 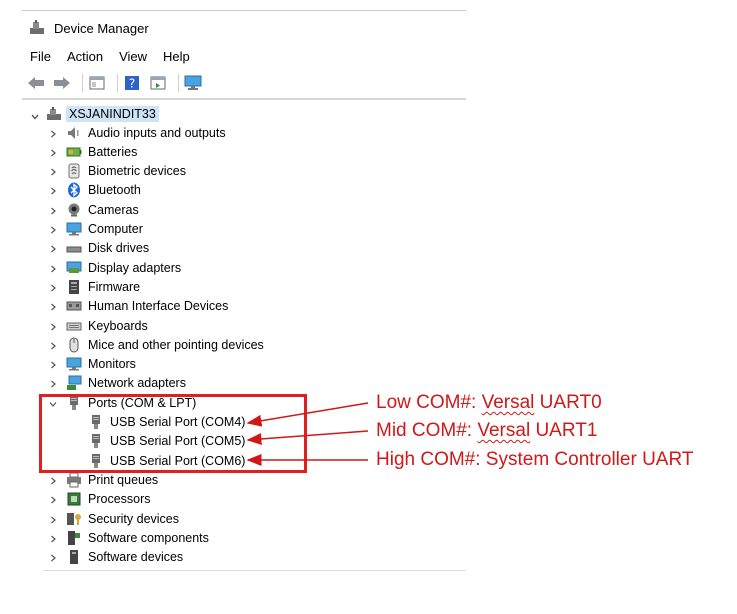 What do you see at coordinates (98, 325) in the screenshot?
I see `tree-category: Keyboards` at bounding box center [98, 325].